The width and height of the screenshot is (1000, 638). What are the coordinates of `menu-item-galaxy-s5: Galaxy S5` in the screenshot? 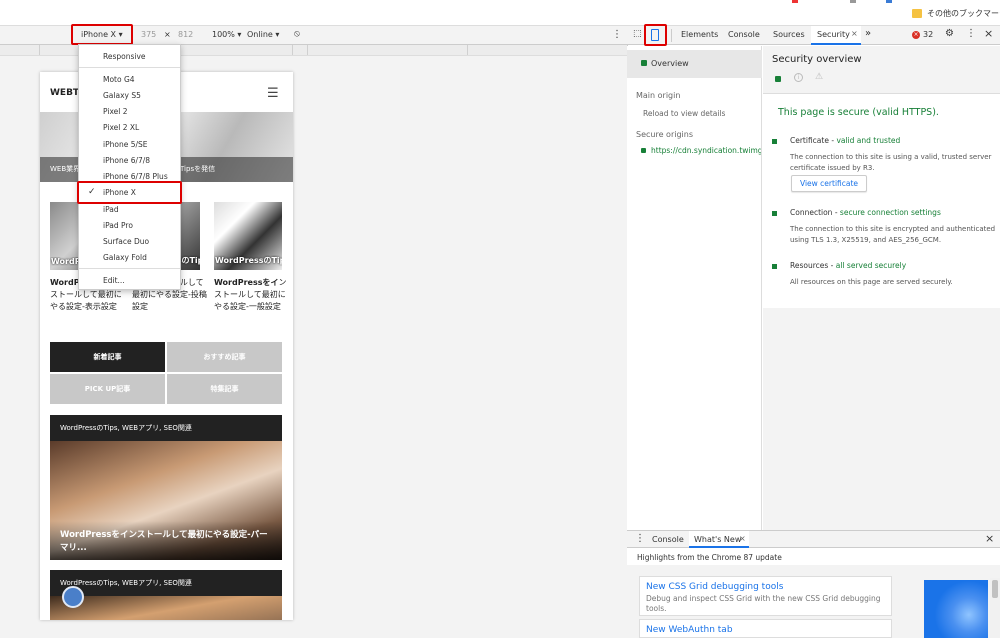 It's located at (122, 95).